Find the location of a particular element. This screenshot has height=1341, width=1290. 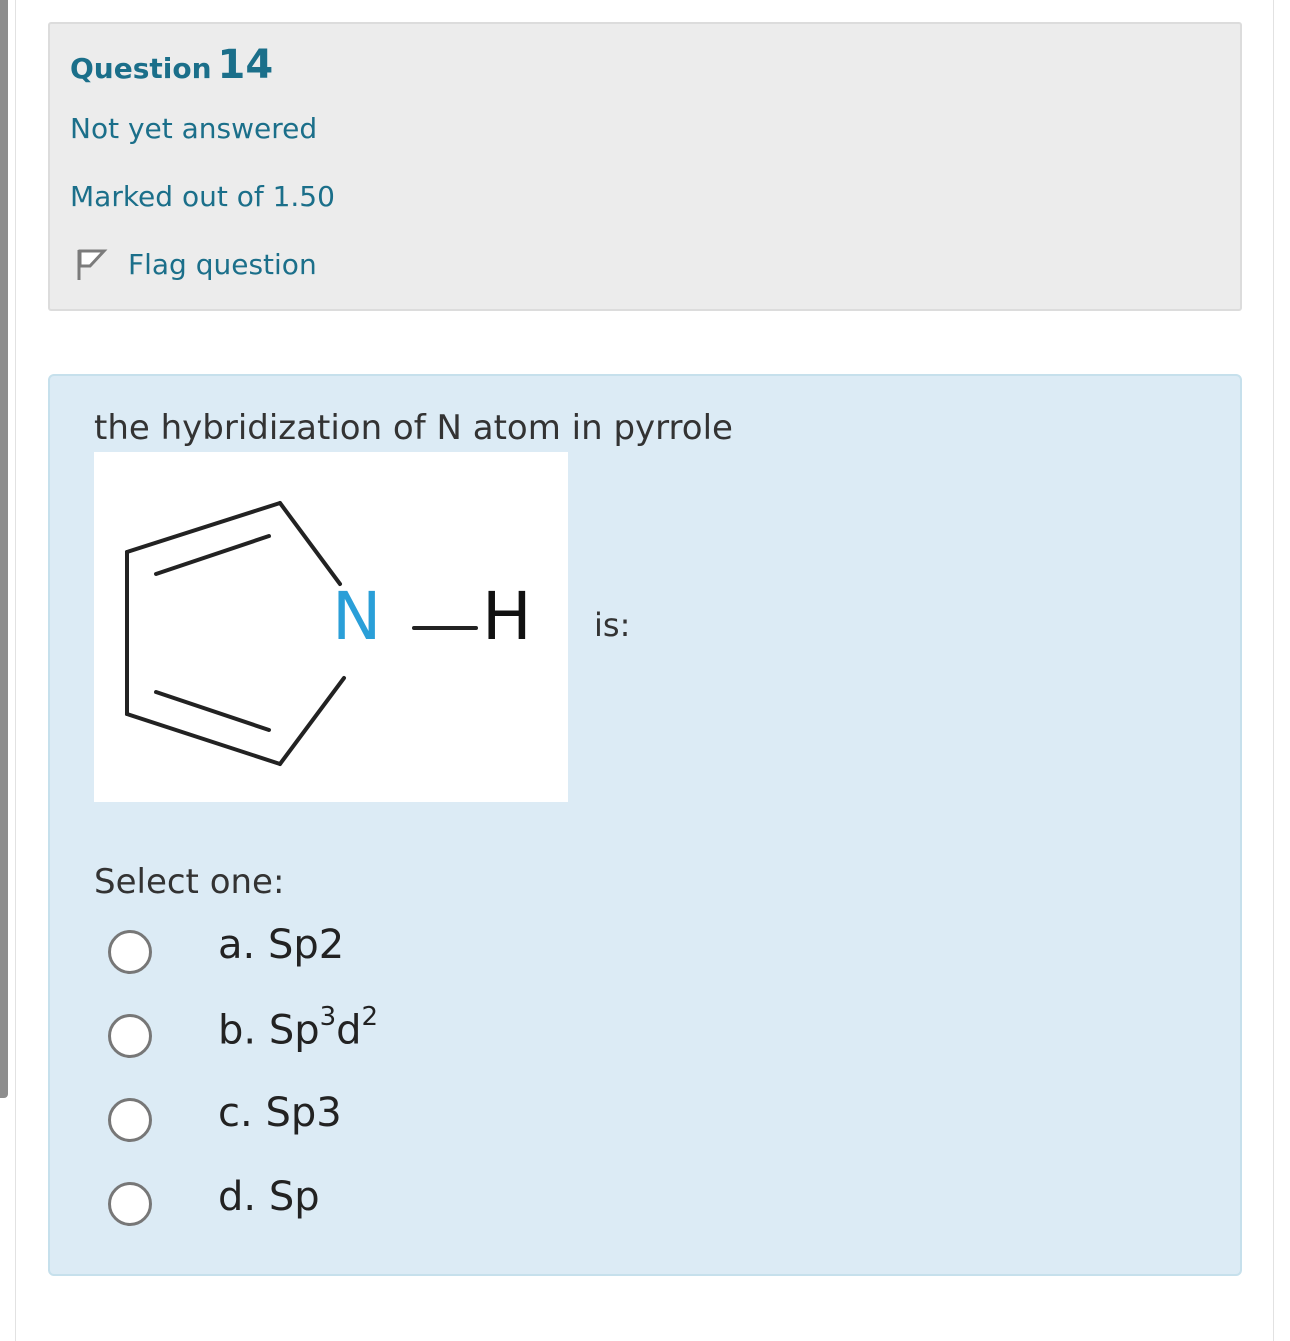

option-d-label: d. Sp is located at coordinates (269, 1197).